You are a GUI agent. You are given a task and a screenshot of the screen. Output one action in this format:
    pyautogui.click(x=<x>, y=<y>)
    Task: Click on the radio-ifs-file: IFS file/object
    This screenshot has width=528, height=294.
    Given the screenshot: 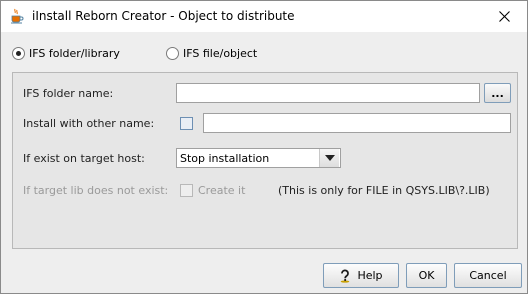 What is the action you would take?
    pyautogui.click(x=211, y=53)
    